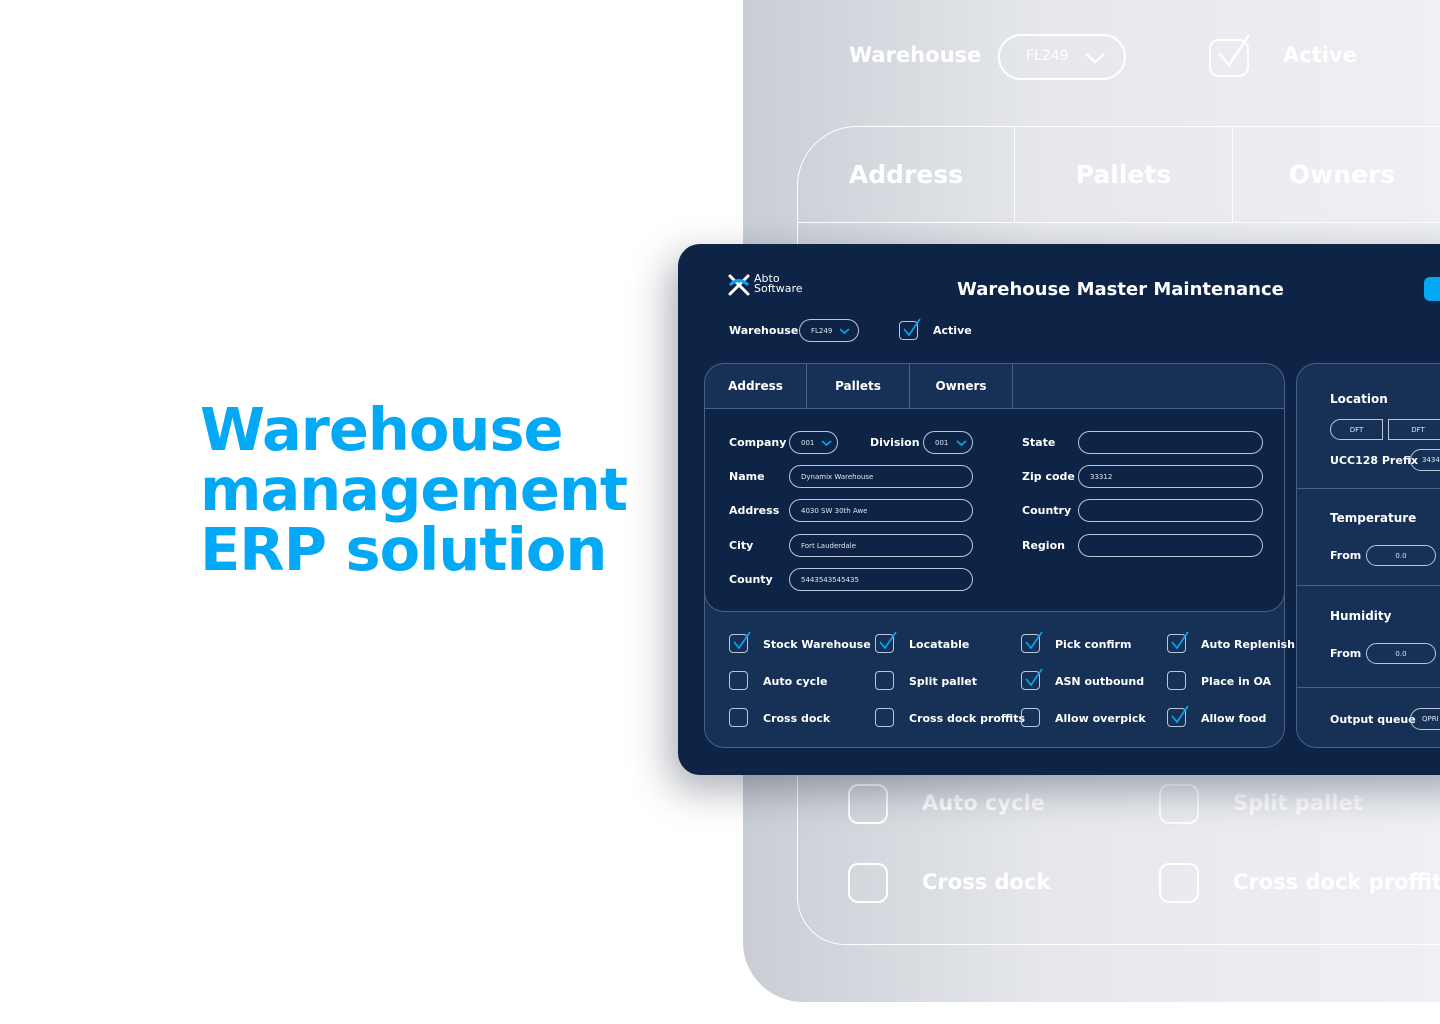 This screenshot has width=1440, height=1024. Describe the element at coordinates (808, 442) in the screenshot. I see `company-value: 001` at that location.